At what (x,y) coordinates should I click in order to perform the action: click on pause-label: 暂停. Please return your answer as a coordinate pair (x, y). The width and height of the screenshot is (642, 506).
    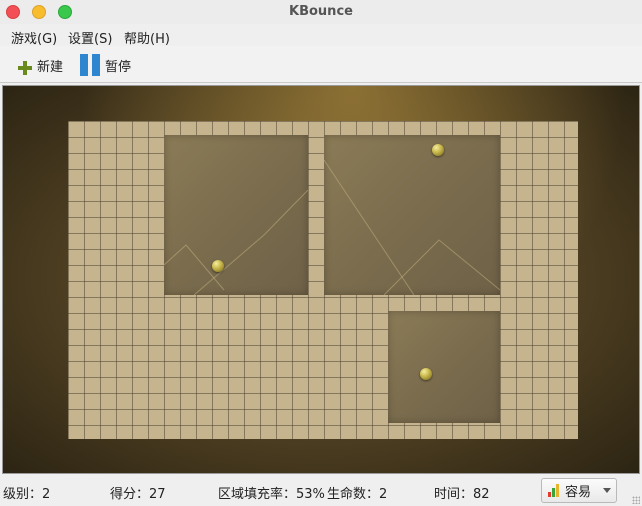
    Looking at the image, I should click on (118, 67).